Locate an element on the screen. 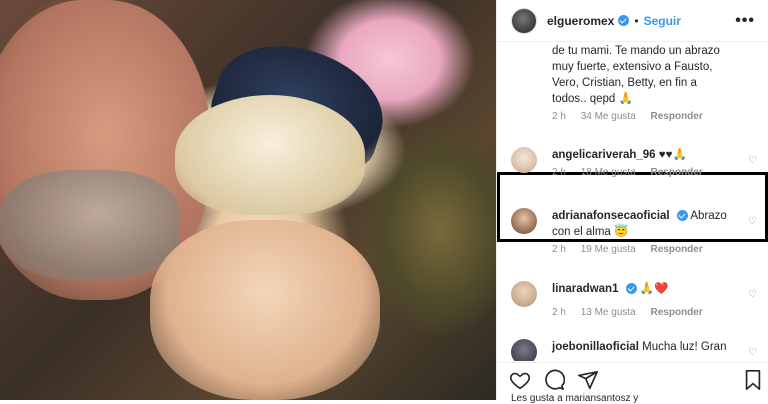  comment-content: 🙏❤️ is located at coordinates (654, 289).